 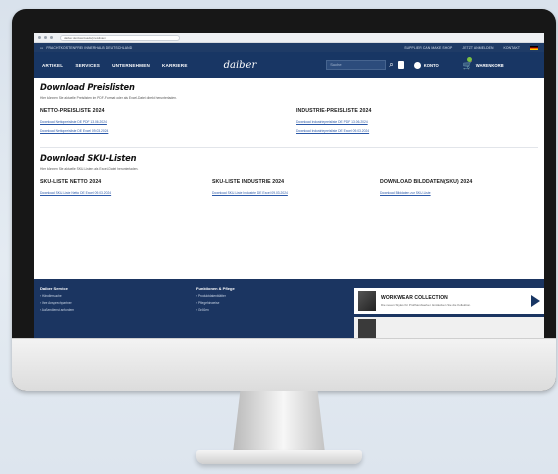 I want to click on truck-icon: ▭, so click(x=42, y=47).